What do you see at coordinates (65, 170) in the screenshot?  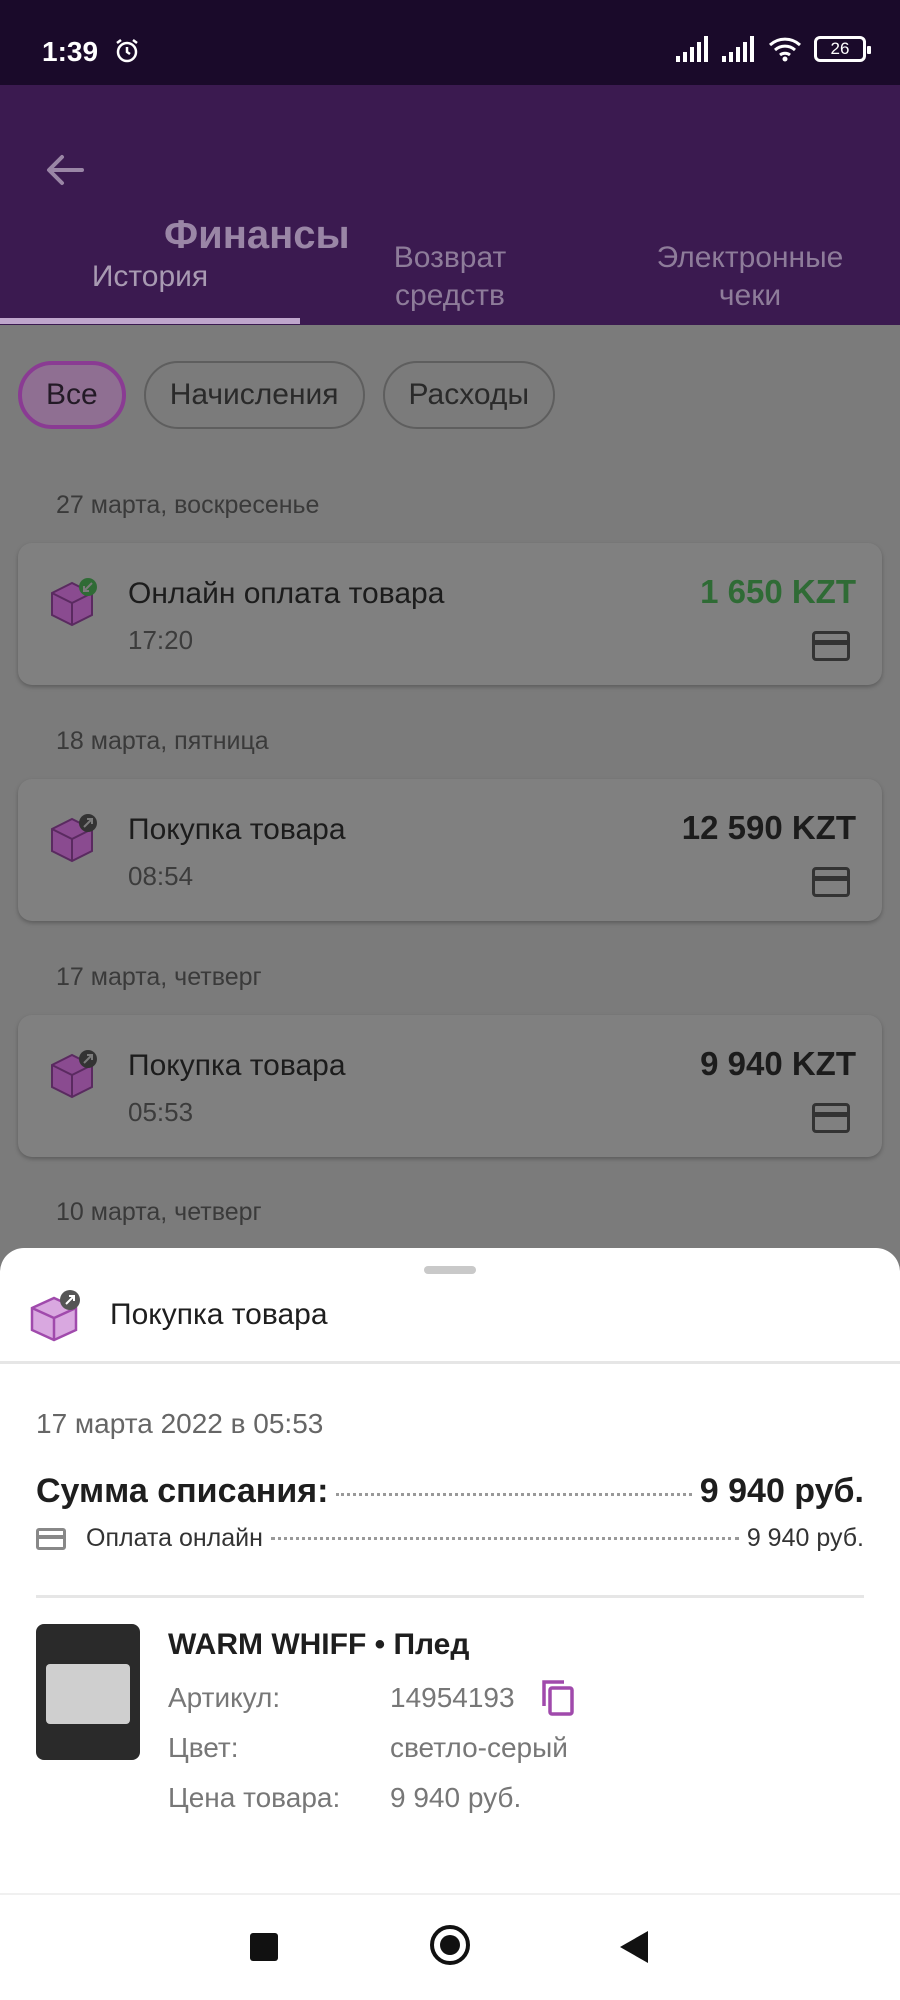 I see `back-arrow-icon` at bounding box center [65, 170].